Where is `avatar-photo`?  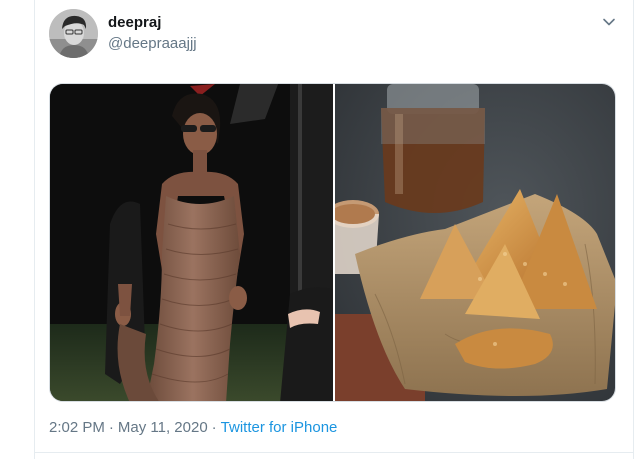 avatar-photo is located at coordinates (73, 33).